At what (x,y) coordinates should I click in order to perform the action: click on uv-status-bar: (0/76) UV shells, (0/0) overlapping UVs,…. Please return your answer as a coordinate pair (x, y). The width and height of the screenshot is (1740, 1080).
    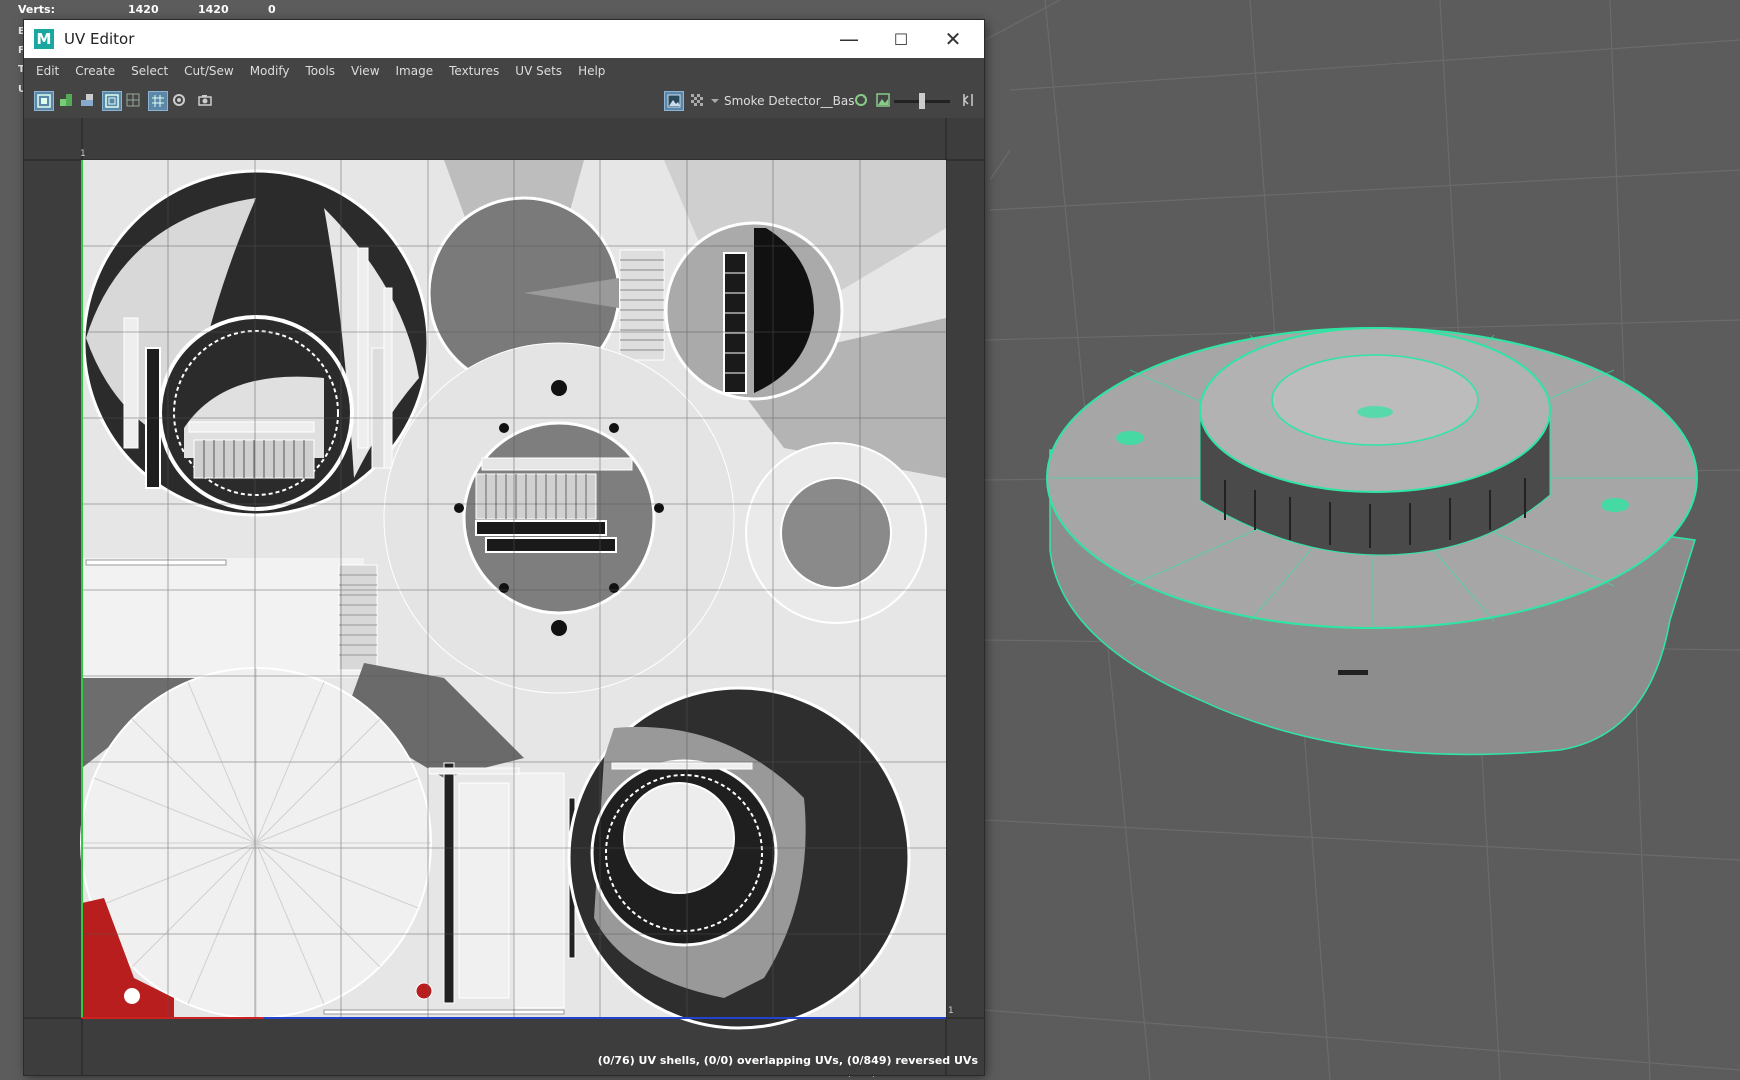
    Looking at the image, I should click on (787, 1060).